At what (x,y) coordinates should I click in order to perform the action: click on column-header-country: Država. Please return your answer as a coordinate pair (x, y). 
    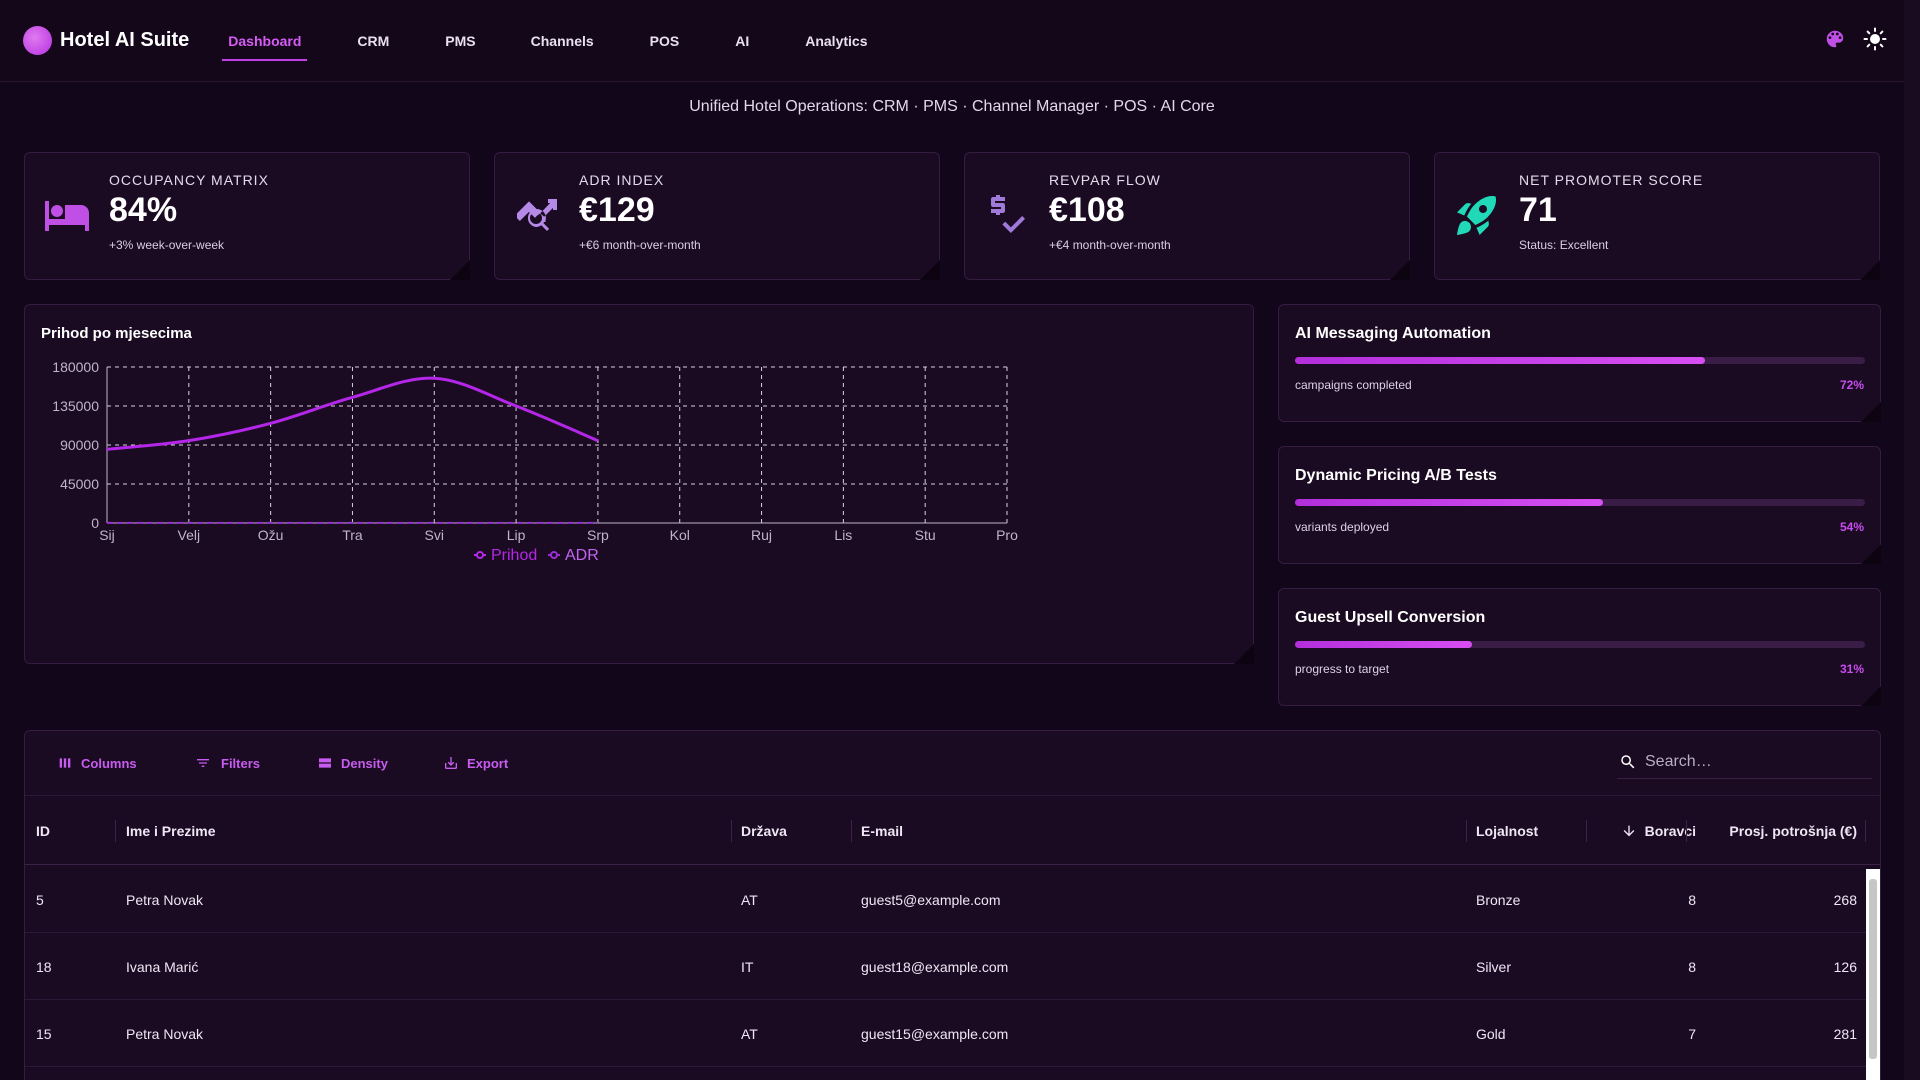
    Looking at the image, I should click on (764, 831).